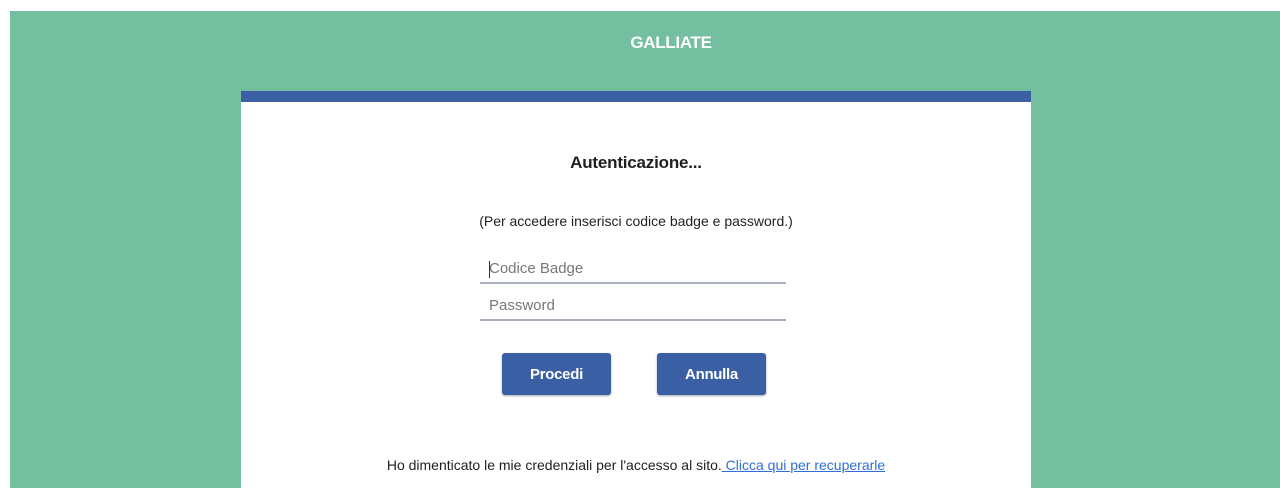  What do you see at coordinates (711, 374) in the screenshot?
I see `cancel-button: Annulla` at bounding box center [711, 374].